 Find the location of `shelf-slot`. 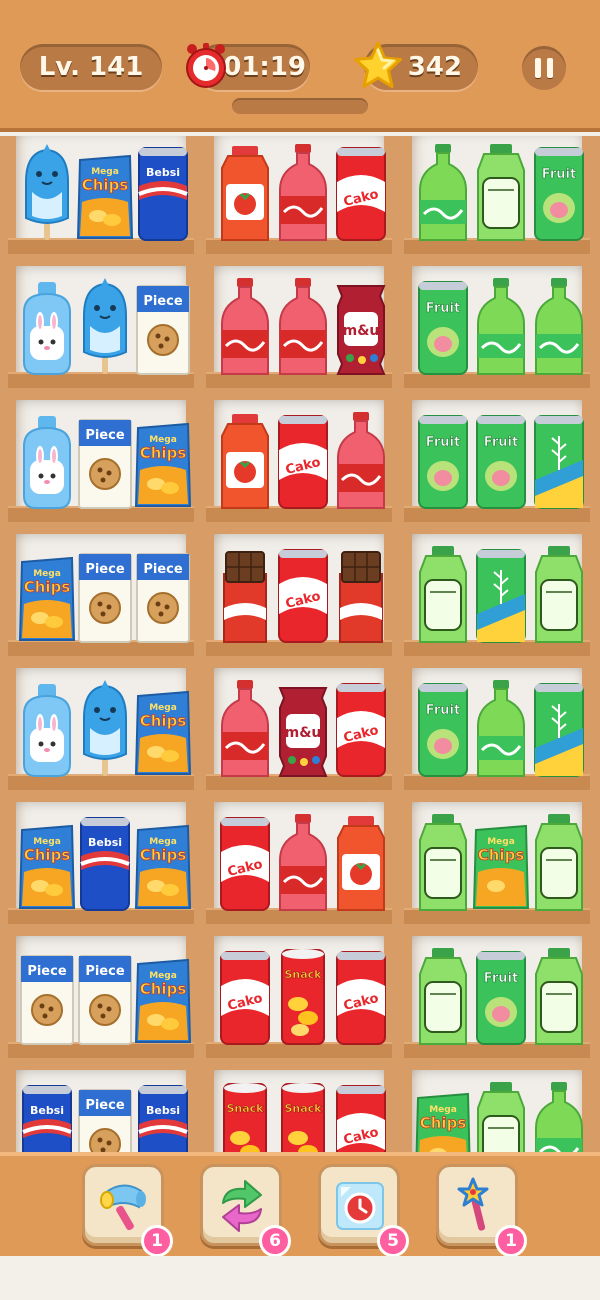

shelf-slot is located at coordinates (497, 595).